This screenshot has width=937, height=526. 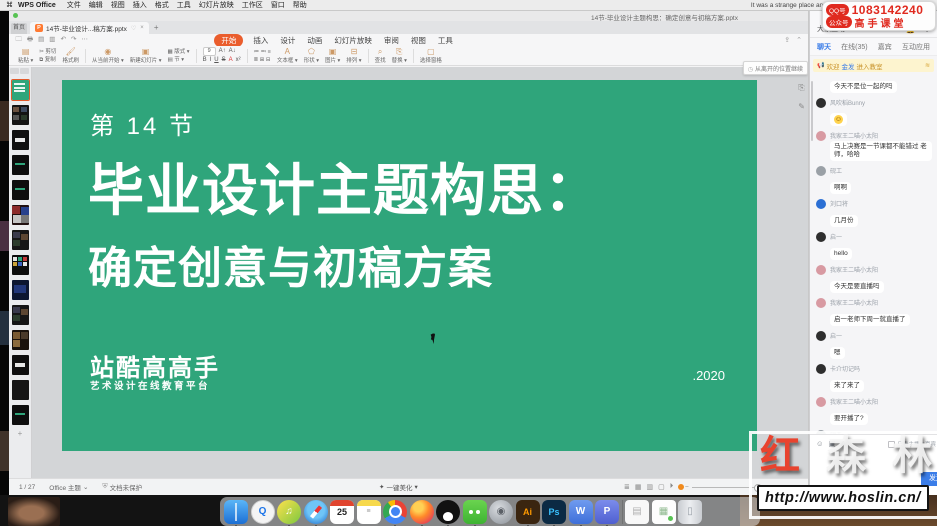 What do you see at coordinates (179, 60) in the screenshot?
I see `ribbon-stack-item: ▤ 节 ▾` at bounding box center [179, 60].